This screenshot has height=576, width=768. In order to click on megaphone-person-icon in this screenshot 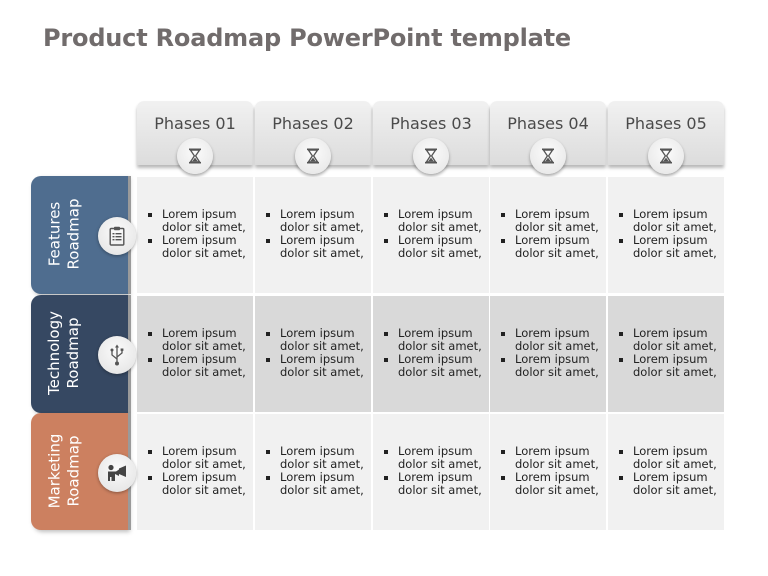, I will do `click(117, 473)`.